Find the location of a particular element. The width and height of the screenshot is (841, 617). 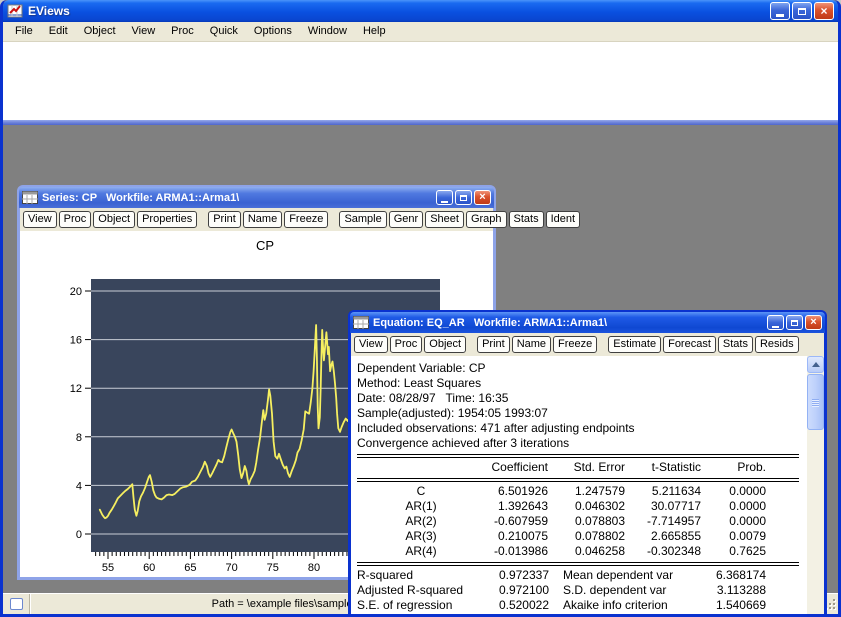

stat-value: 126.0173 is located at coordinates (517, 613).